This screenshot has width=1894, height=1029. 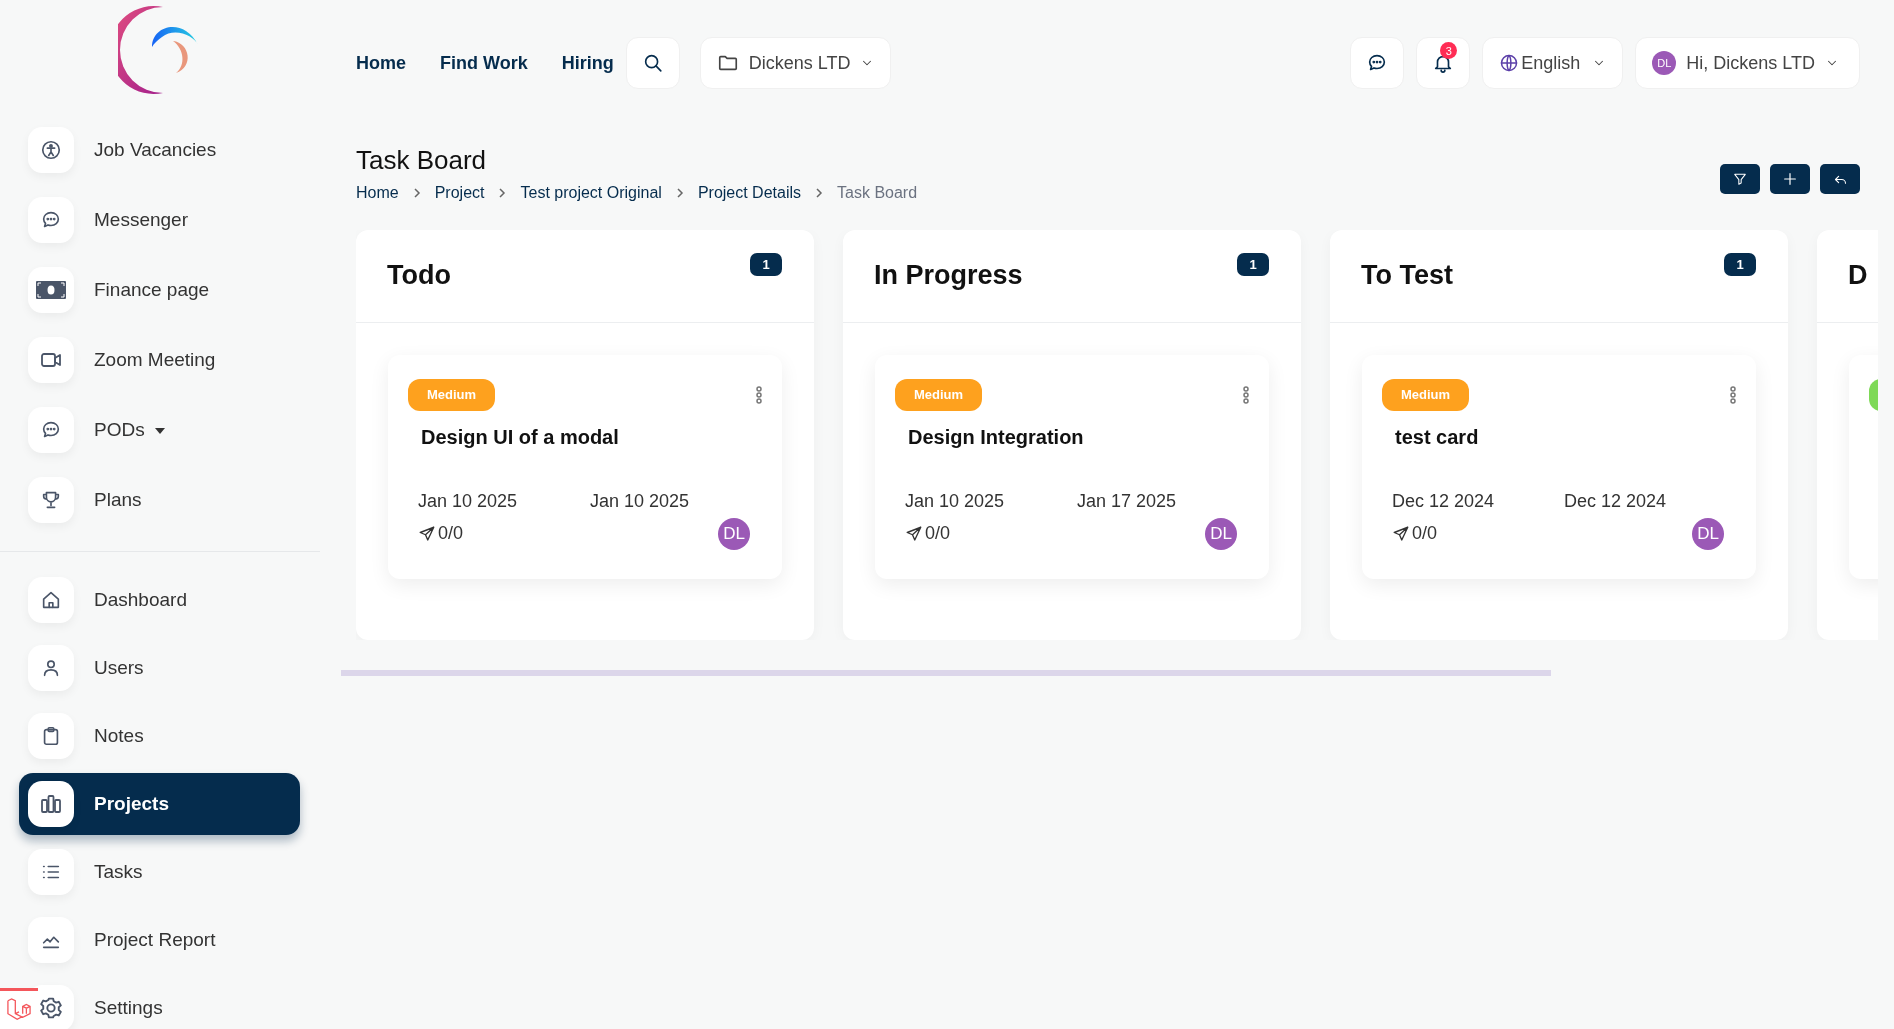 What do you see at coordinates (1377, 63) in the screenshot?
I see `messages-button` at bounding box center [1377, 63].